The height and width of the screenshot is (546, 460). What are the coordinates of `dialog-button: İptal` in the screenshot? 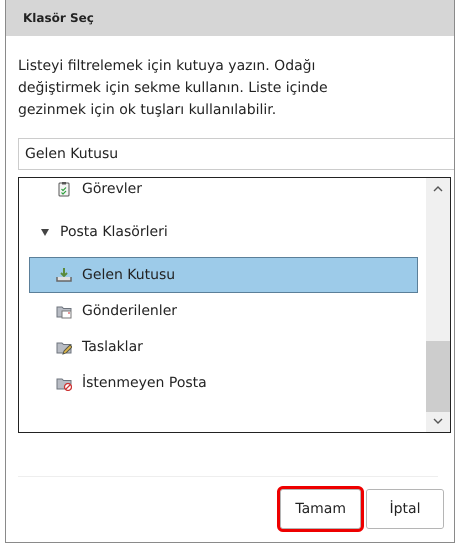 It's located at (405, 509).